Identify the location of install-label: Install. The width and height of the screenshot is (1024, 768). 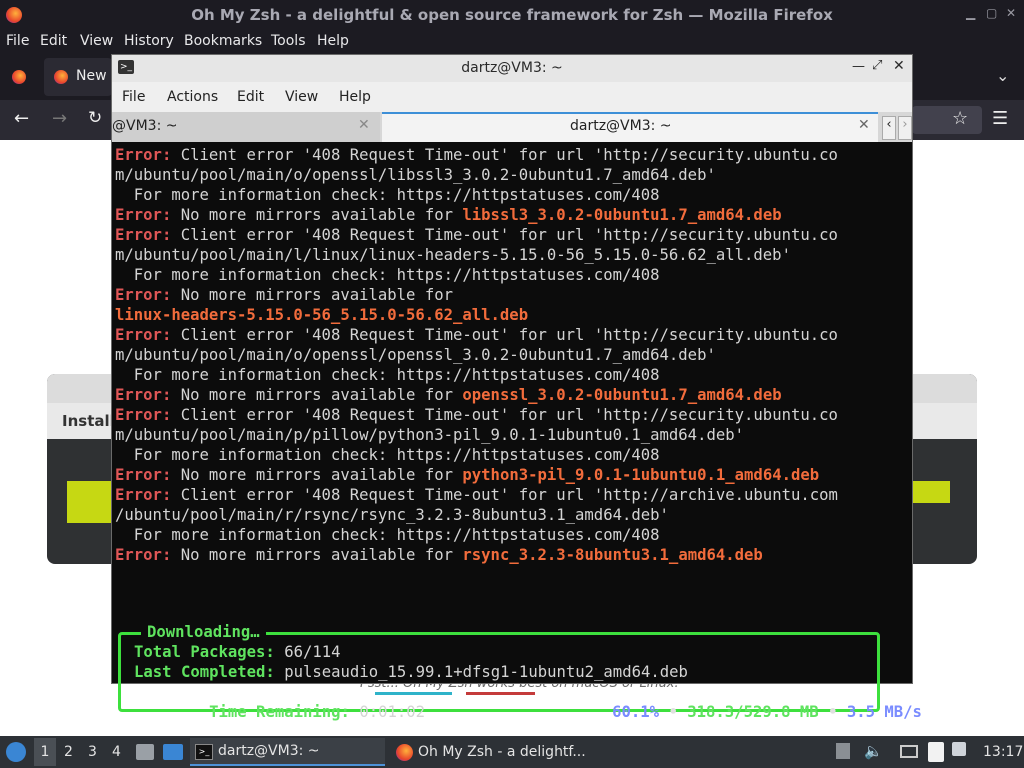
(88, 421).